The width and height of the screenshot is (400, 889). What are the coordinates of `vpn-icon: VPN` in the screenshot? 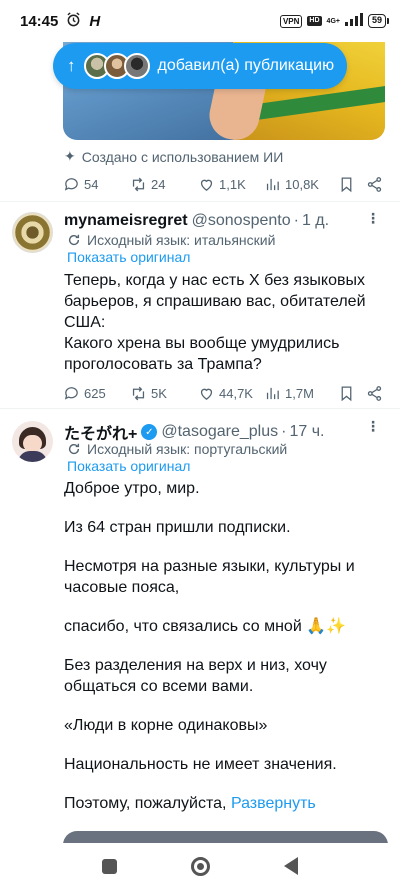 It's located at (291, 21).